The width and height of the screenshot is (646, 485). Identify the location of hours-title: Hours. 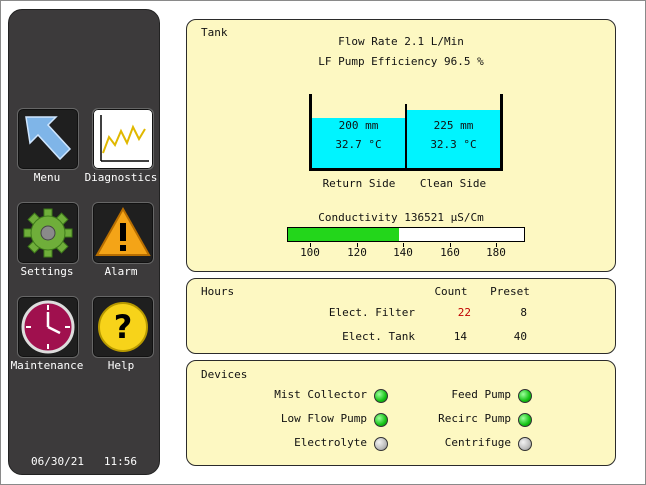
(218, 291).